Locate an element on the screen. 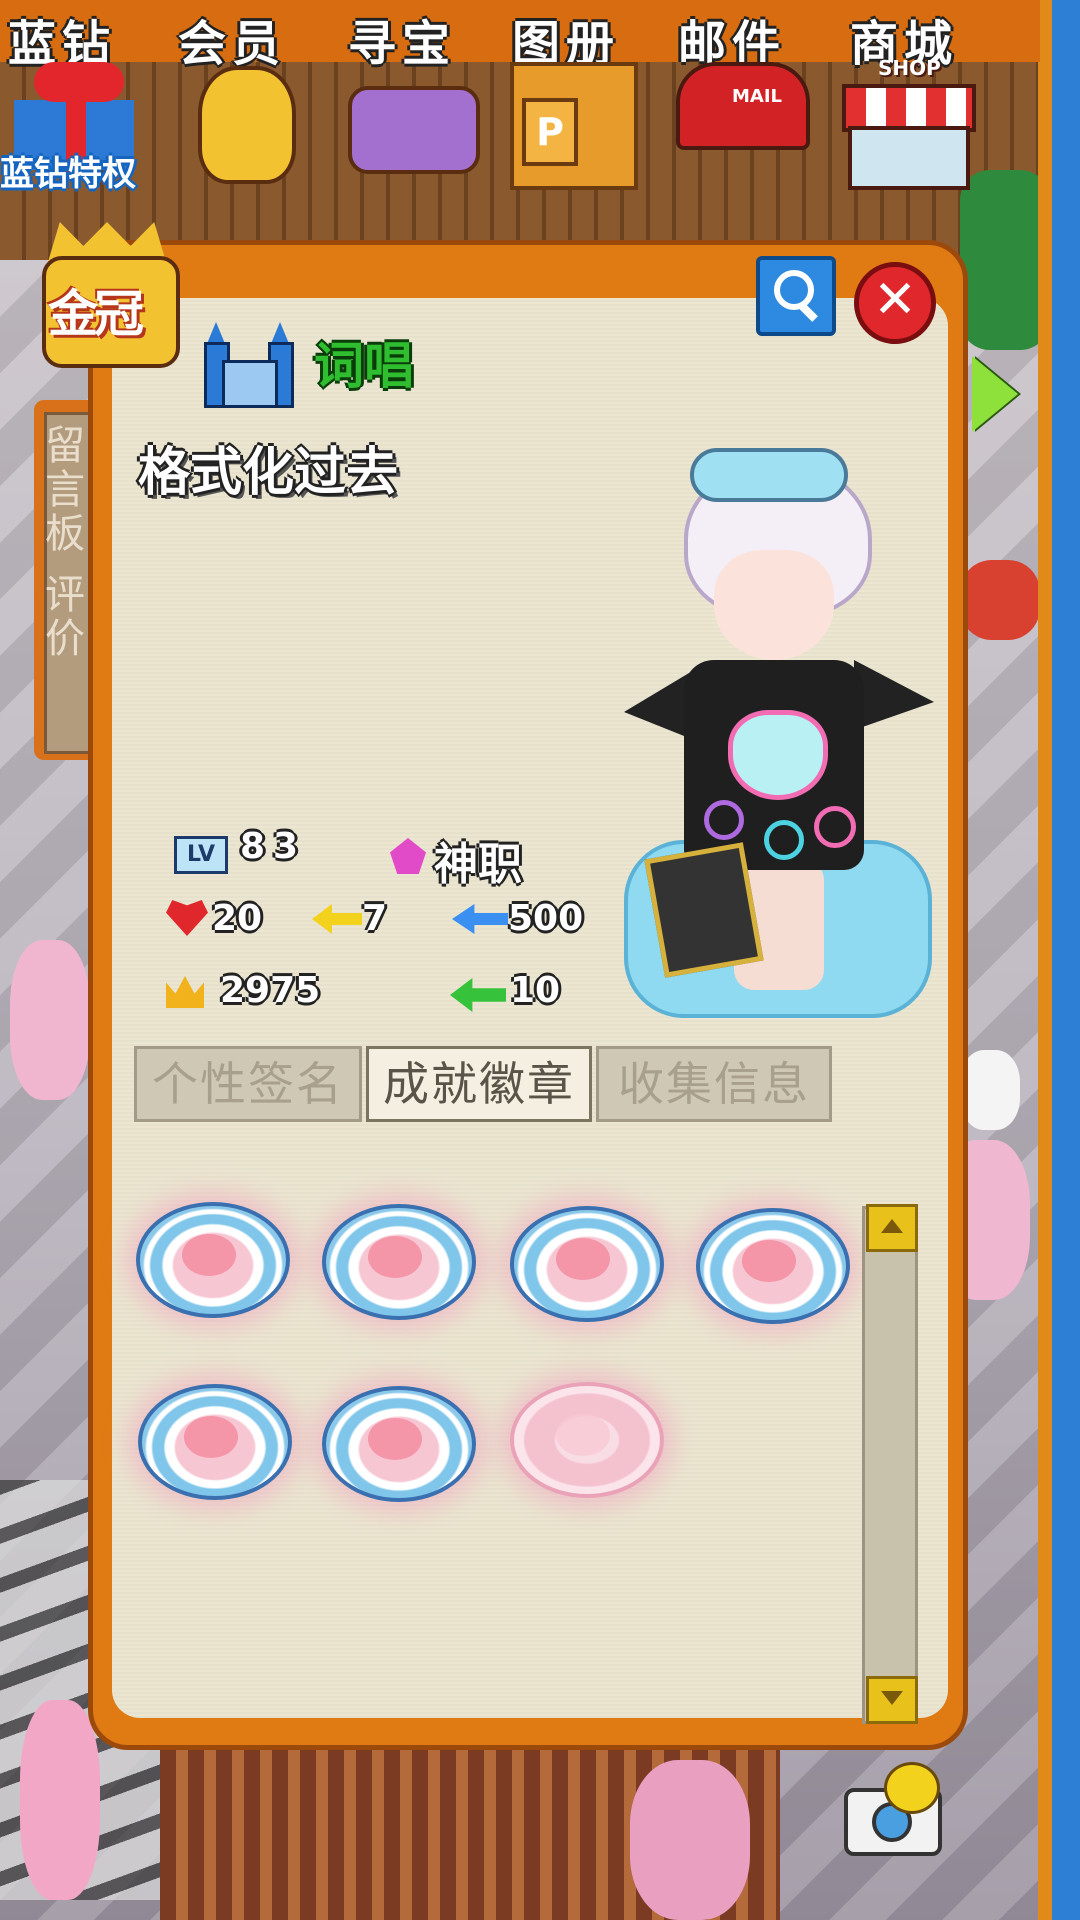  guild-name: 词唱 is located at coordinates (364, 362).